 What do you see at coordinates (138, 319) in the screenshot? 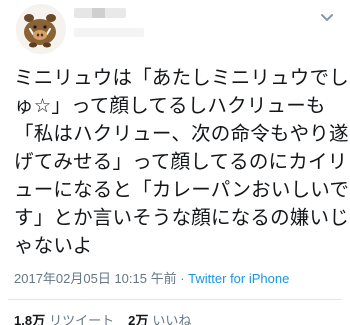
I see `likes-count: 2万` at bounding box center [138, 319].